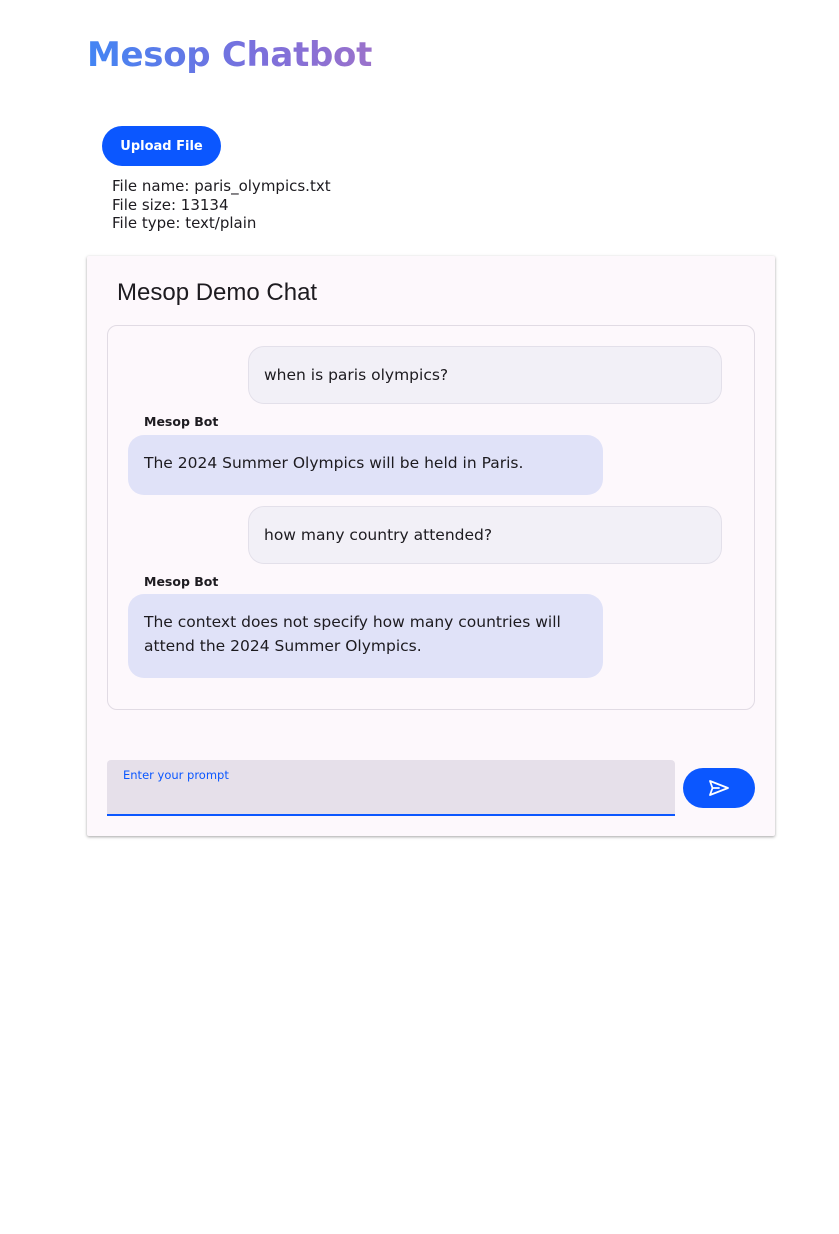 This screenshot has height=1234, width=839. I want to click on prompt-field-label: Enter your prompt, so click(176, 775).